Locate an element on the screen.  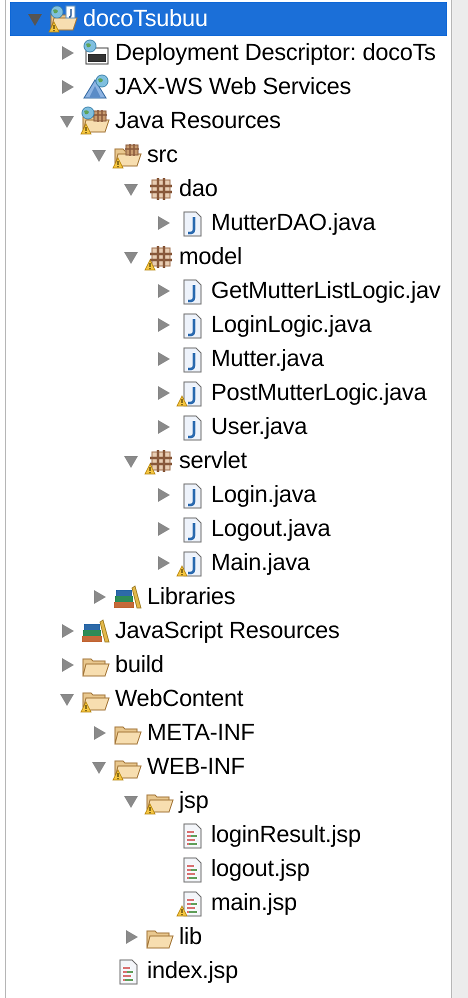
item-label: loginResult.jsp is located at coordinates (286, 835).